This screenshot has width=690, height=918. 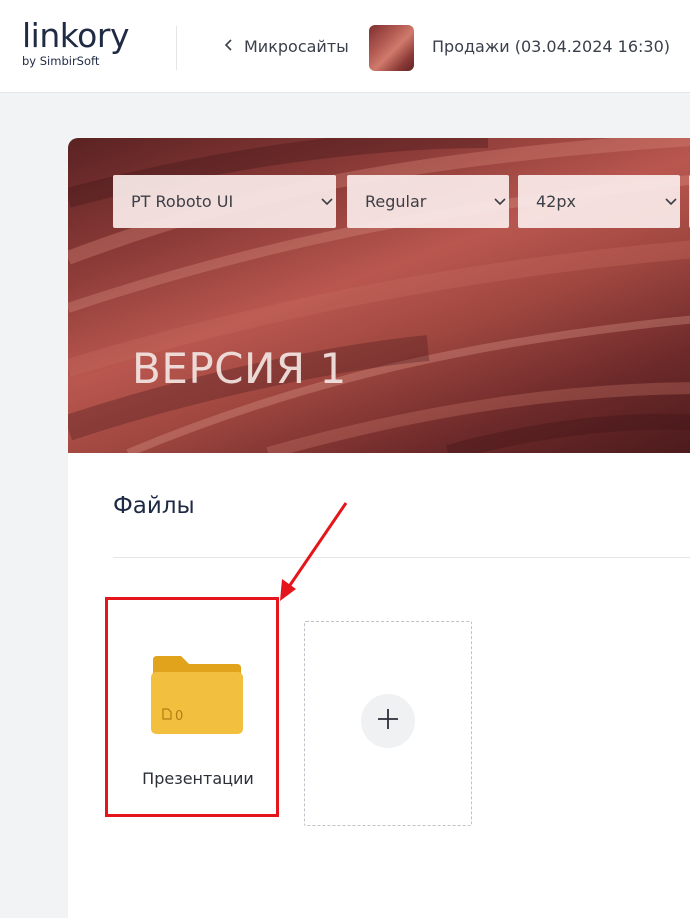 I want to click on back-to-microsites-link: Микросайты, so click(x=286, y=47).